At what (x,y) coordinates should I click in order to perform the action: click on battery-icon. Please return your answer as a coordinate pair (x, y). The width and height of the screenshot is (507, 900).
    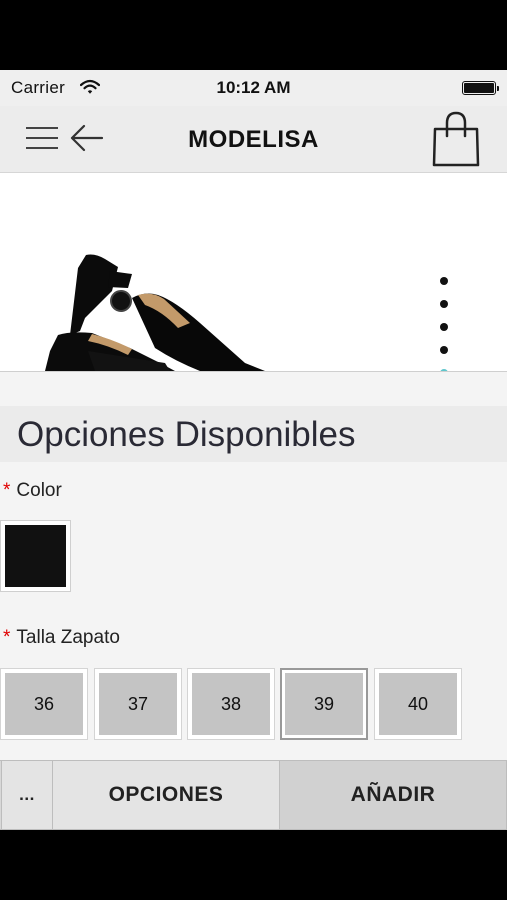
    Looking at the image, I should click on (480, 88).